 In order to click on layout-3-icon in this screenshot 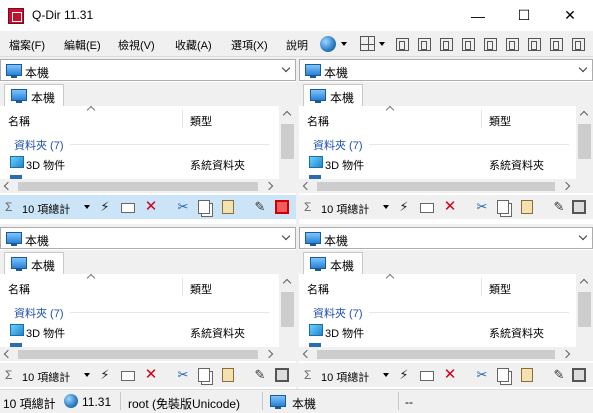, I will do `click(446, 44)`.